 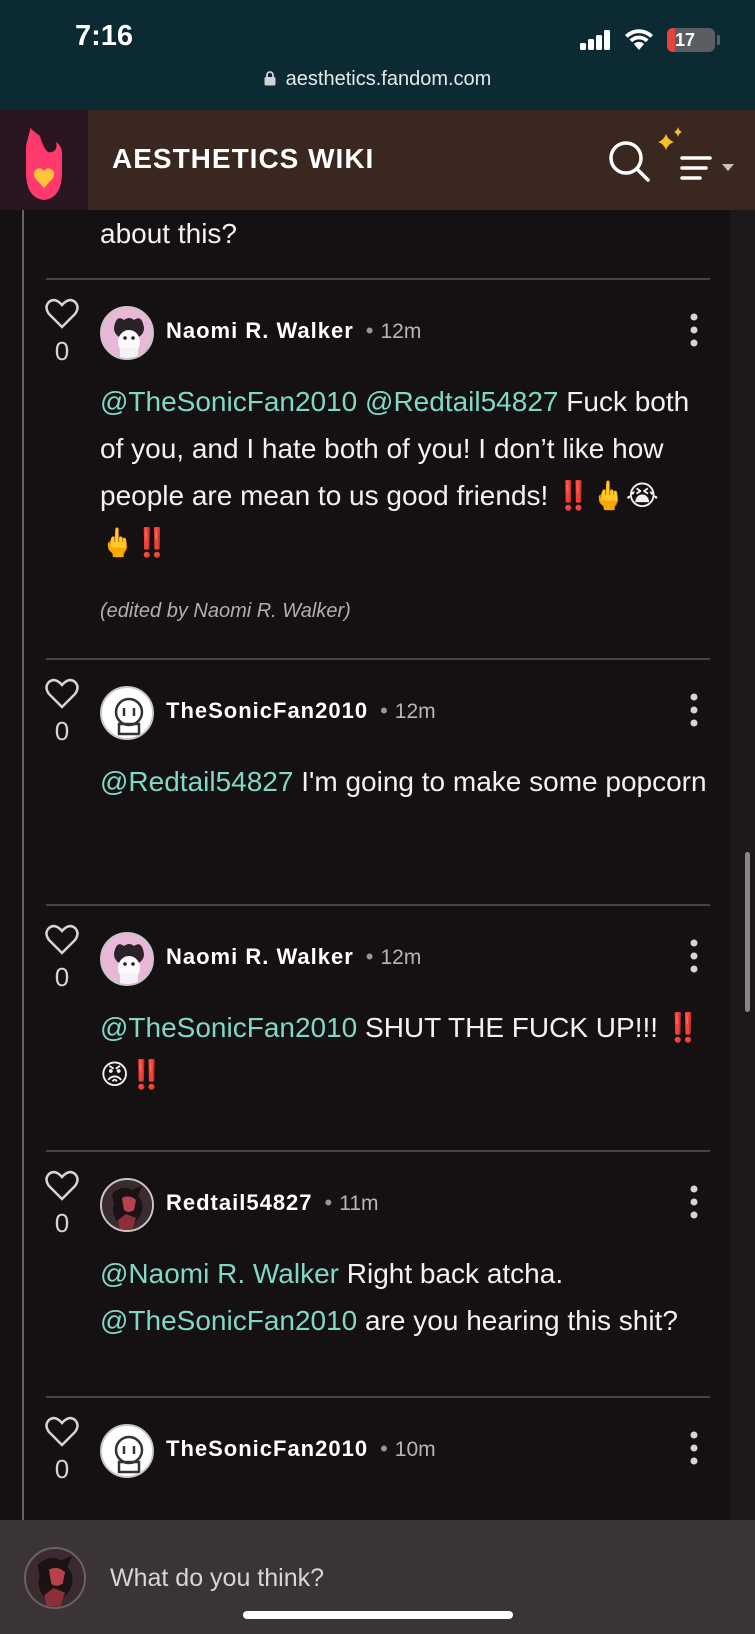 I want to click on edited-note: (edited by Naomi R. Walker), so click(x=225, y=611).